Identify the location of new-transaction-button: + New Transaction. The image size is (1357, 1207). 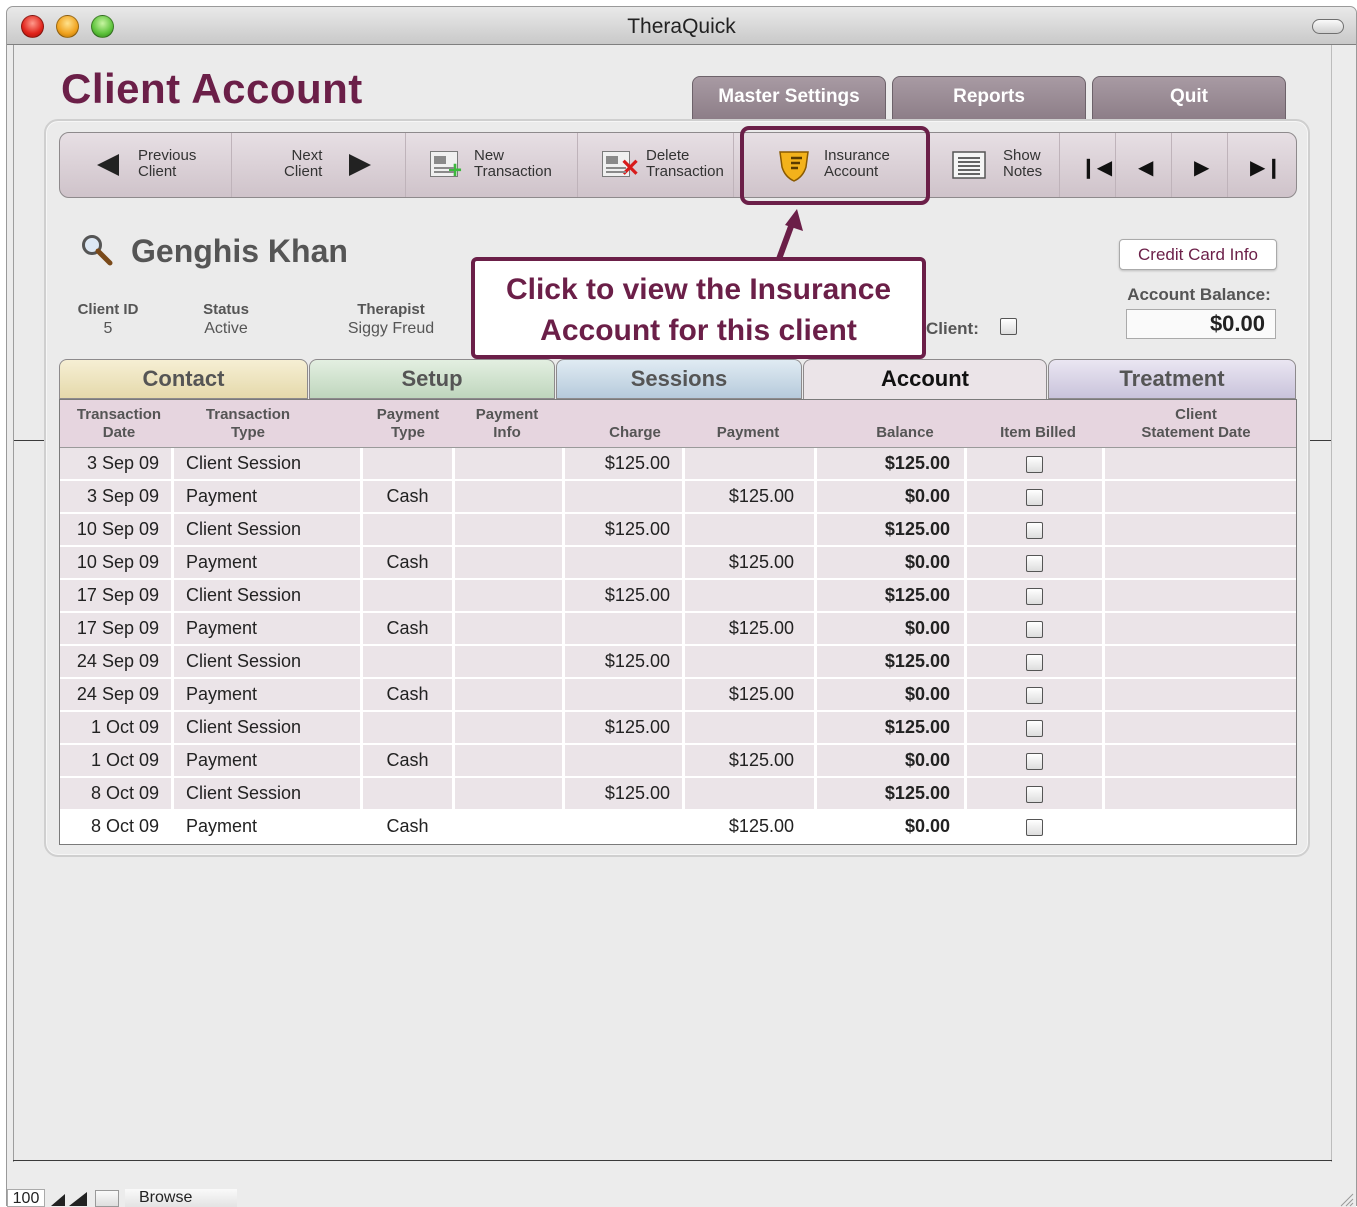
(492, 165).